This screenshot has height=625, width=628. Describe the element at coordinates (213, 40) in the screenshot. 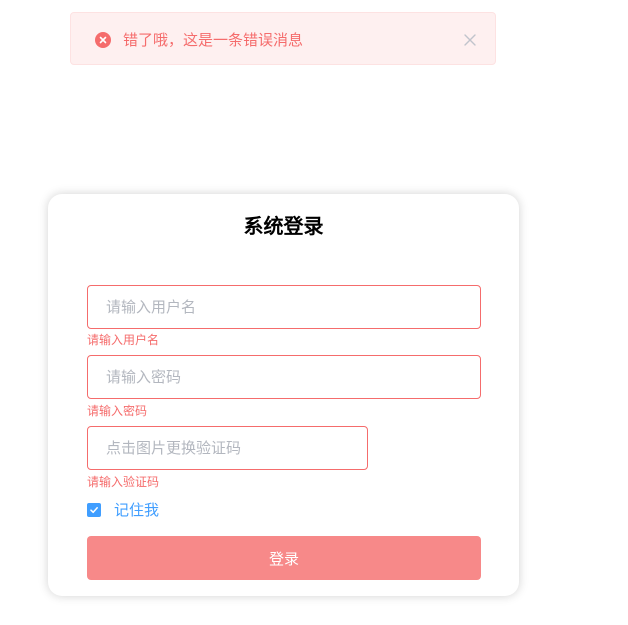

I see `alert-message: 错了哦，这是一条错误消息` at that location.